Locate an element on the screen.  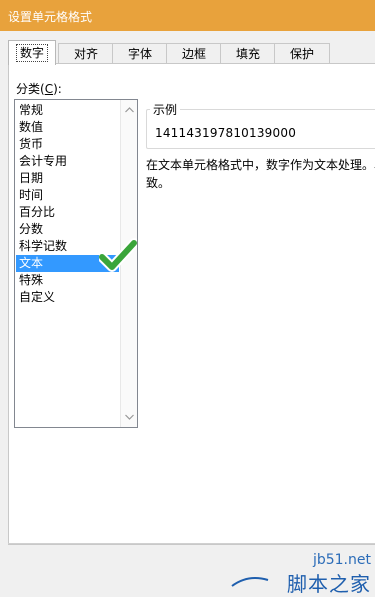
sample-legend: 示例 is located at coordinates (165, 109).